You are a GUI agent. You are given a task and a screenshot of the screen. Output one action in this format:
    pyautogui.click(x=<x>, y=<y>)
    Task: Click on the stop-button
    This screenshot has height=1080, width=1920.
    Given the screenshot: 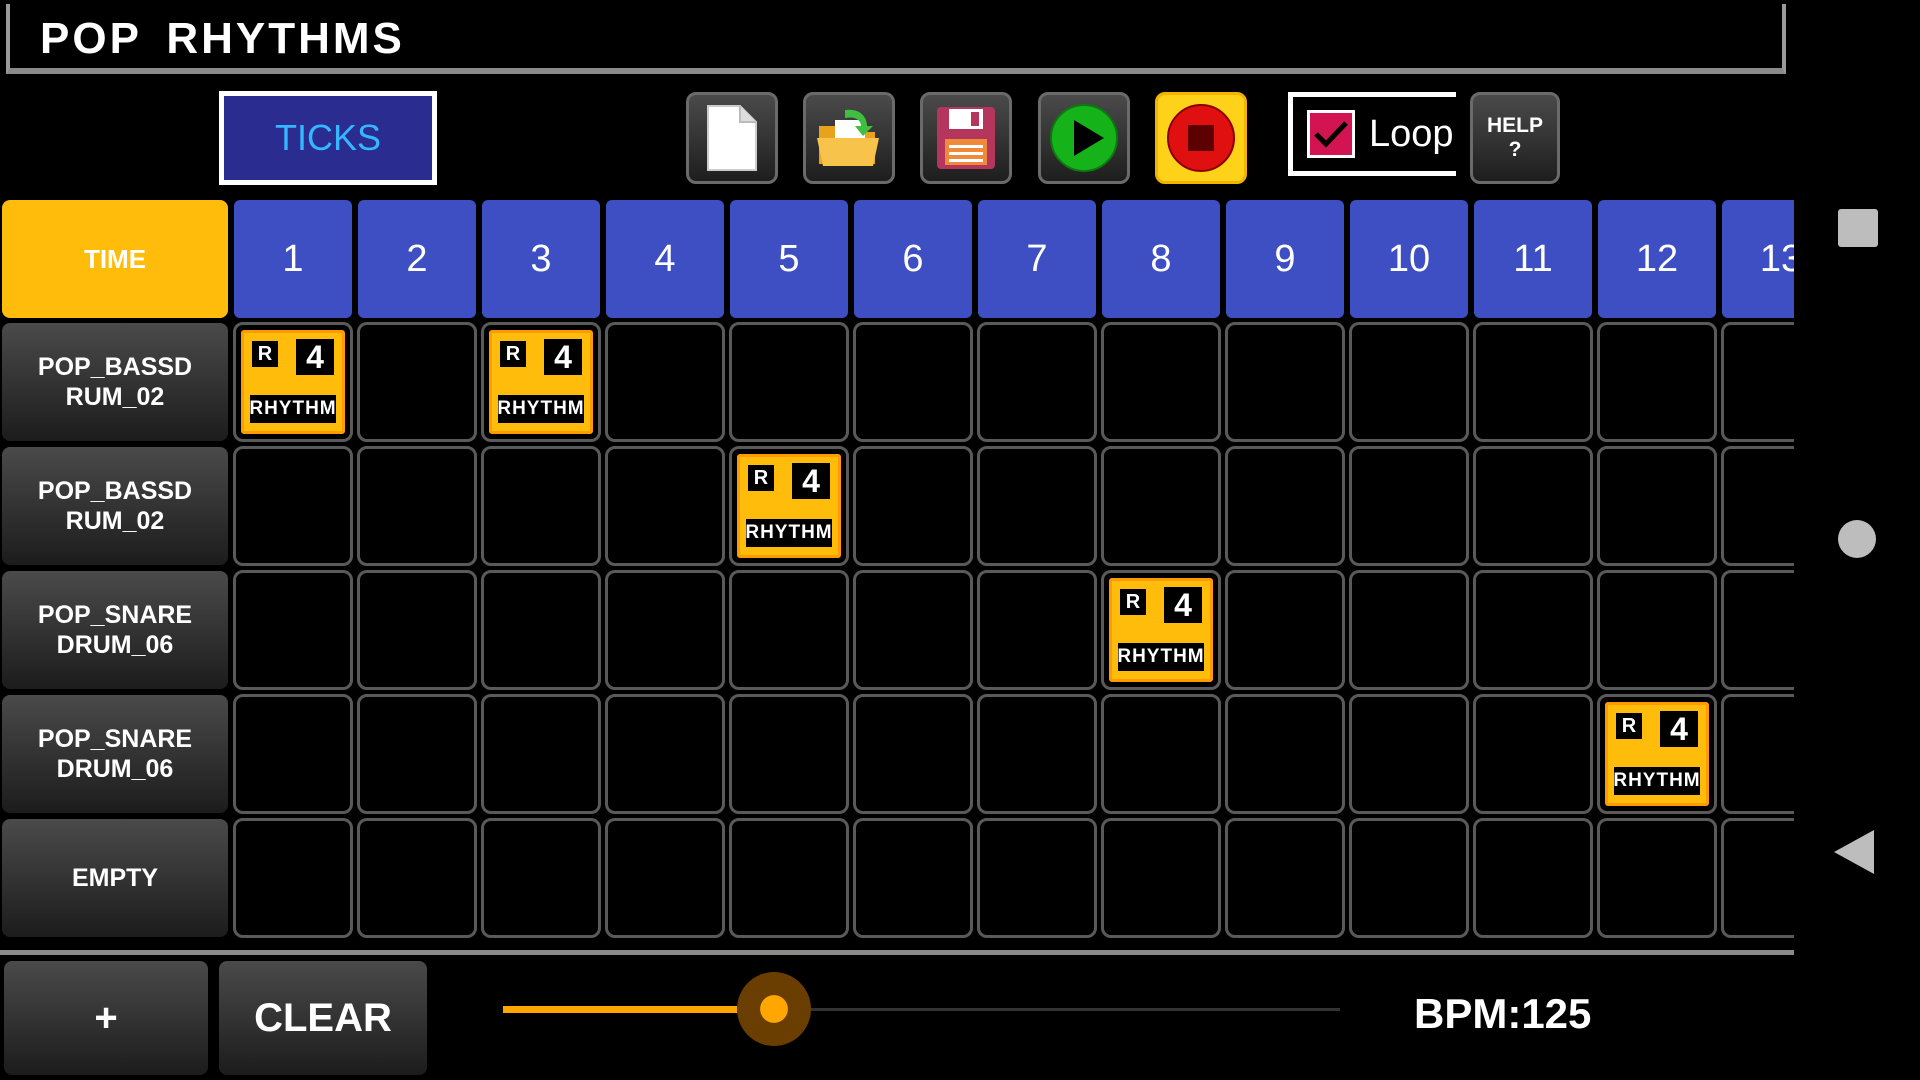 What is the action you would take?
    pyautogui.click(x=1201, y=138)
    